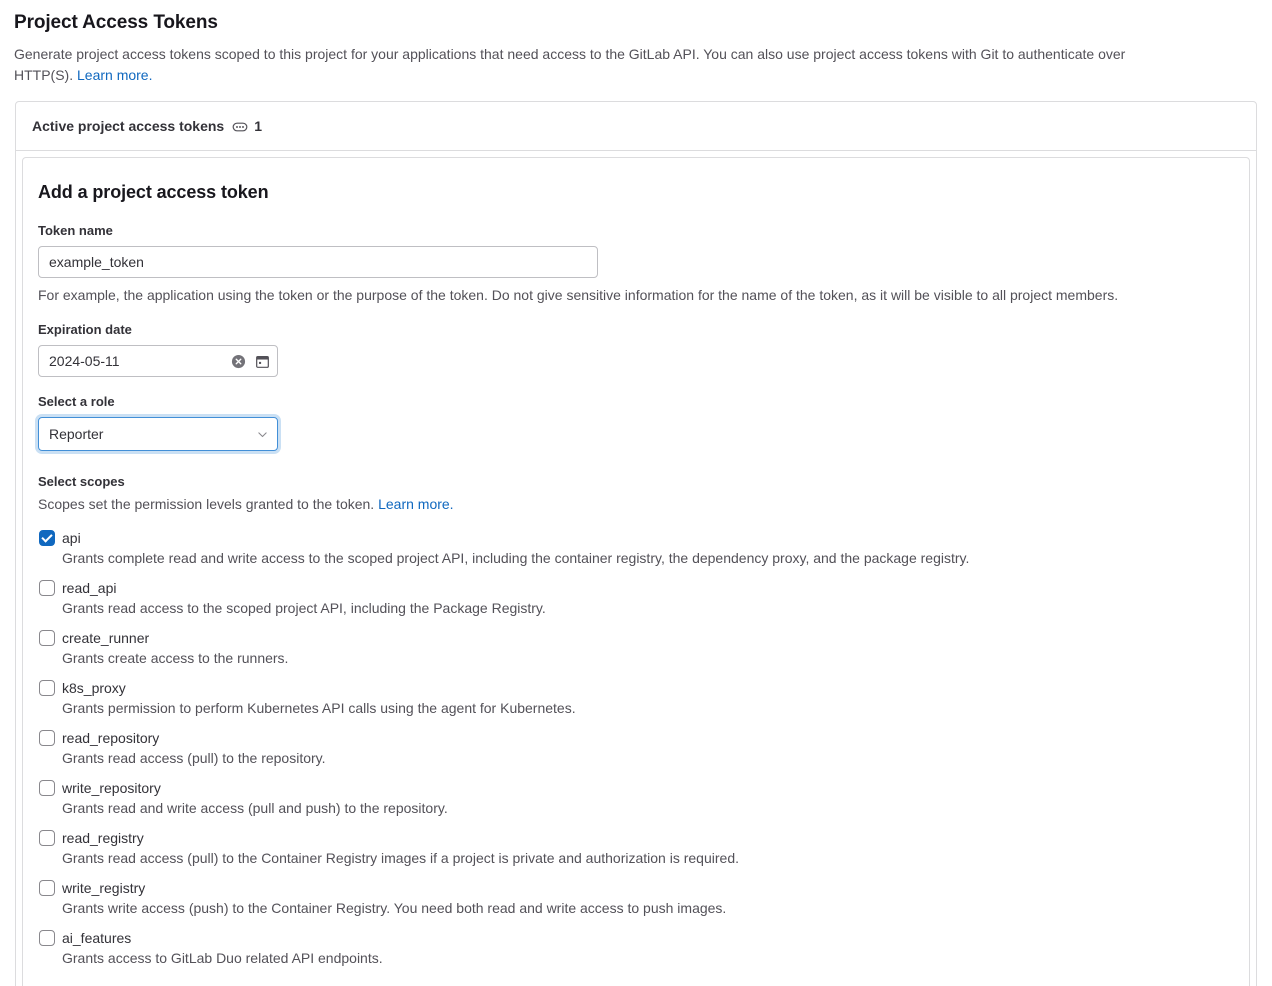 The image size is (1272, 986). I want to click on role-select-wrapper: Reporter, so click(158, 434).